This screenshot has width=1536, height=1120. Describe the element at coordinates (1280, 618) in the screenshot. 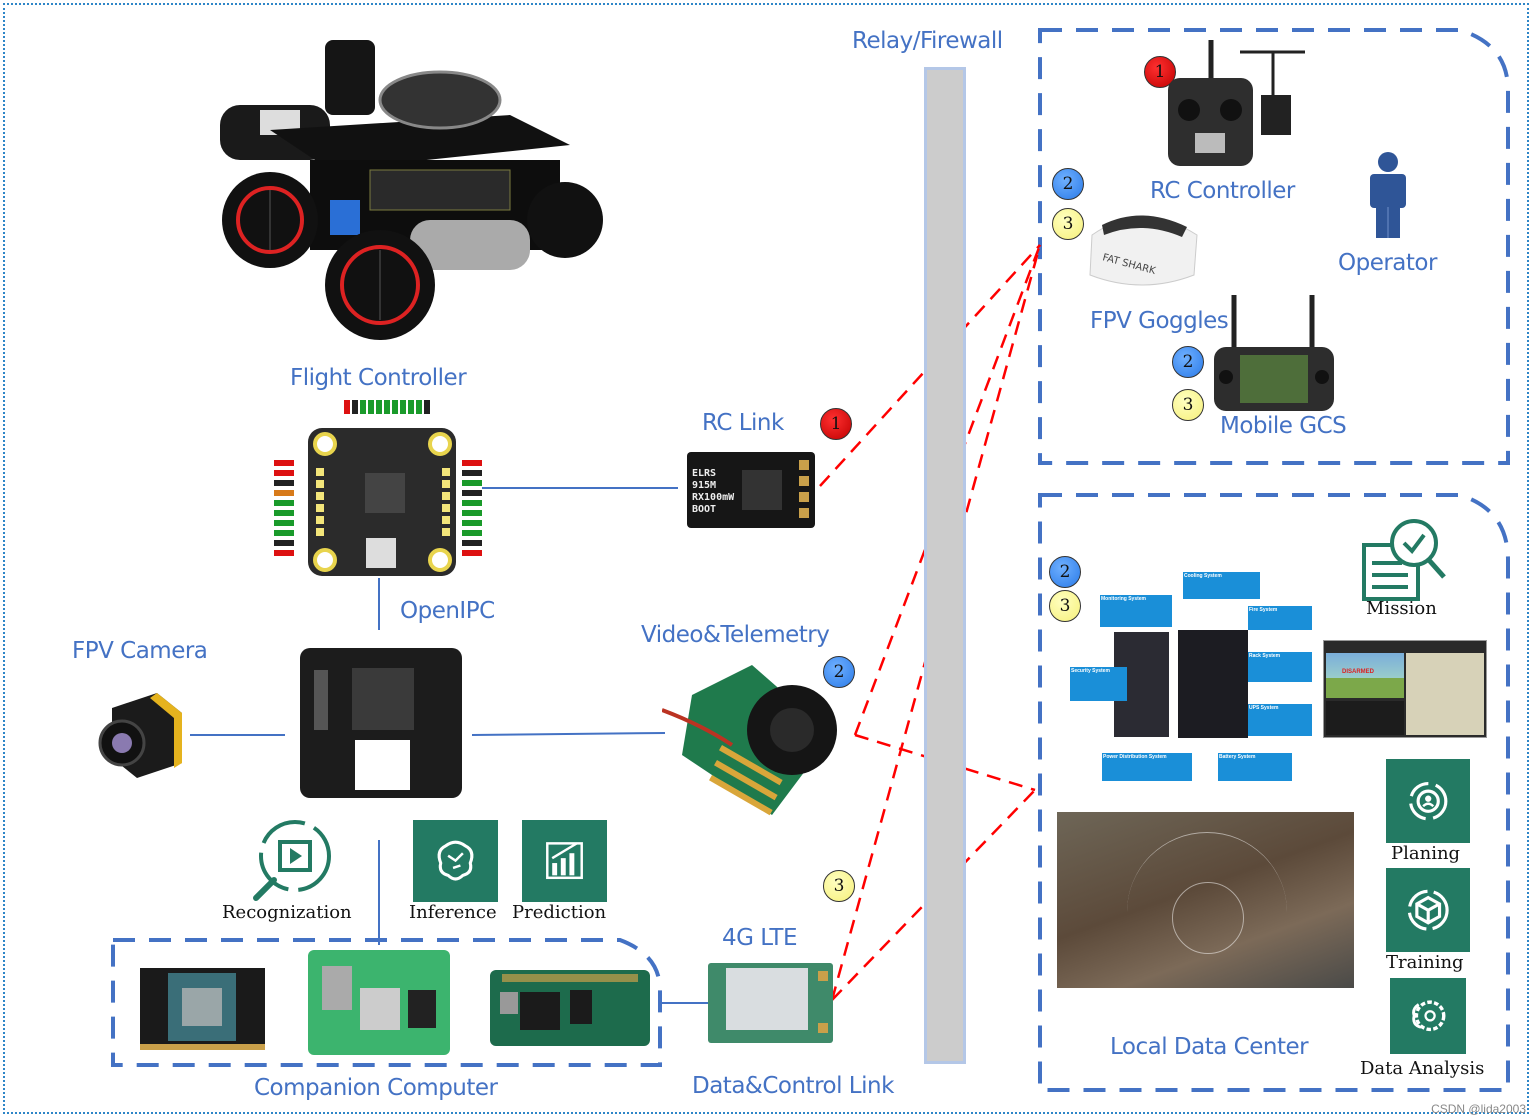

I see `rack-callout: Fire System` at that location.